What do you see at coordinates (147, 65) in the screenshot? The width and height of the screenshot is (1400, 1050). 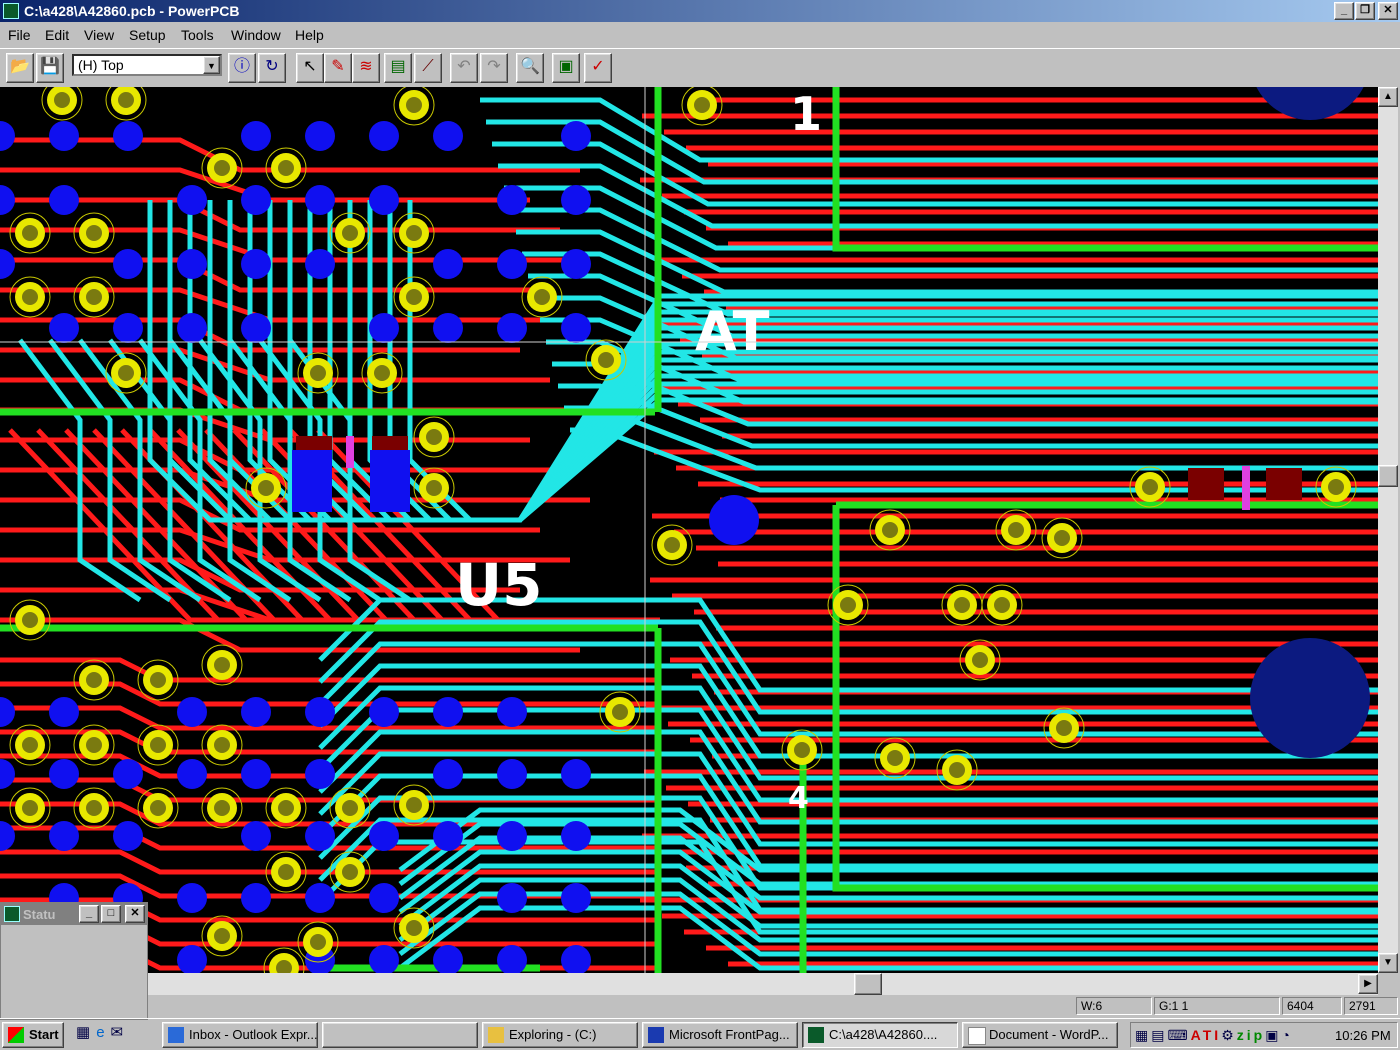 I see `layer-select: (H) Top ▼` at bounding box center [147, 65].